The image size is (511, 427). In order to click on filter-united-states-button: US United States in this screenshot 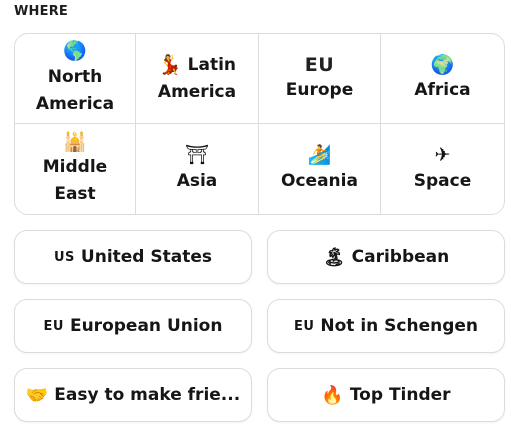, I will do `click(133, 257)`.